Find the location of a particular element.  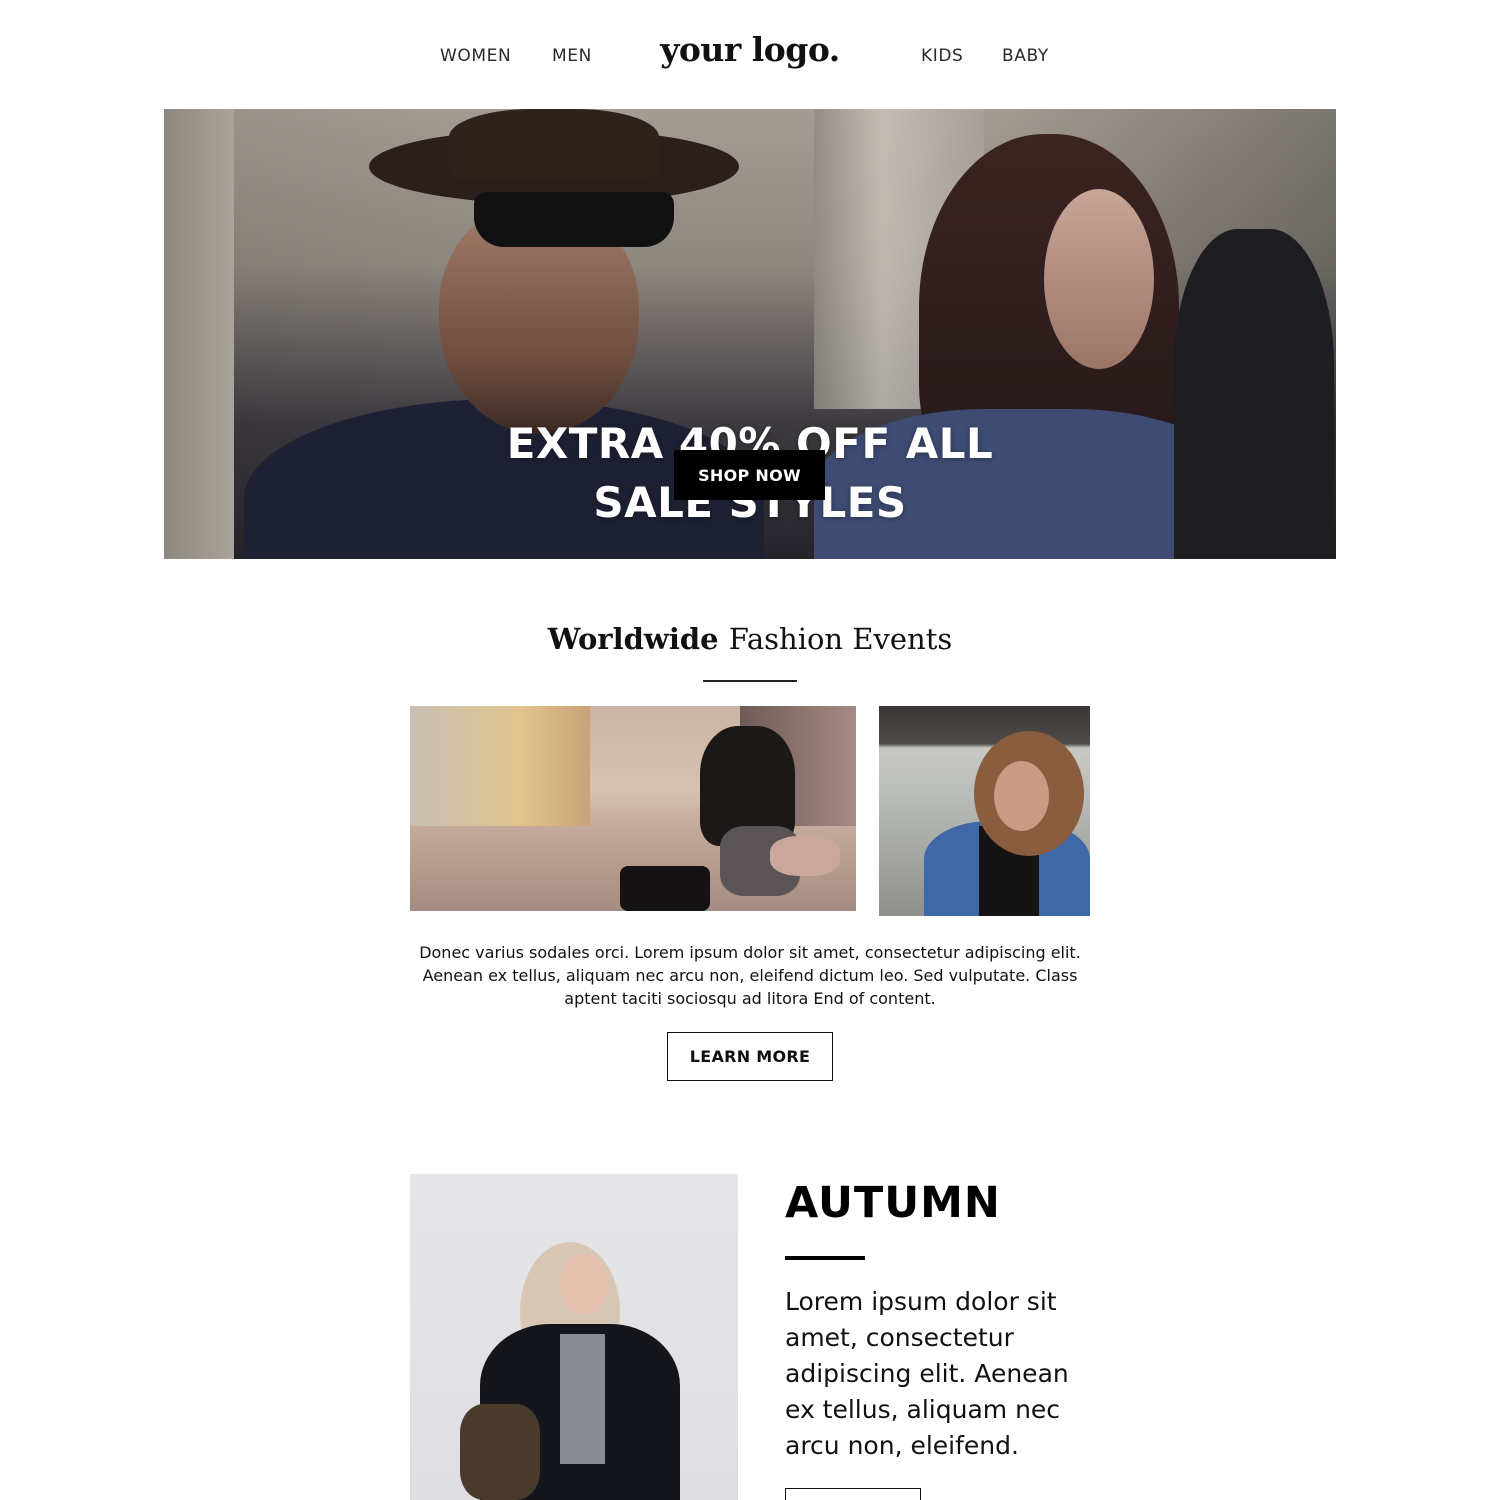

nav-link-kids: KIDS is located at coordinates (942, 56).